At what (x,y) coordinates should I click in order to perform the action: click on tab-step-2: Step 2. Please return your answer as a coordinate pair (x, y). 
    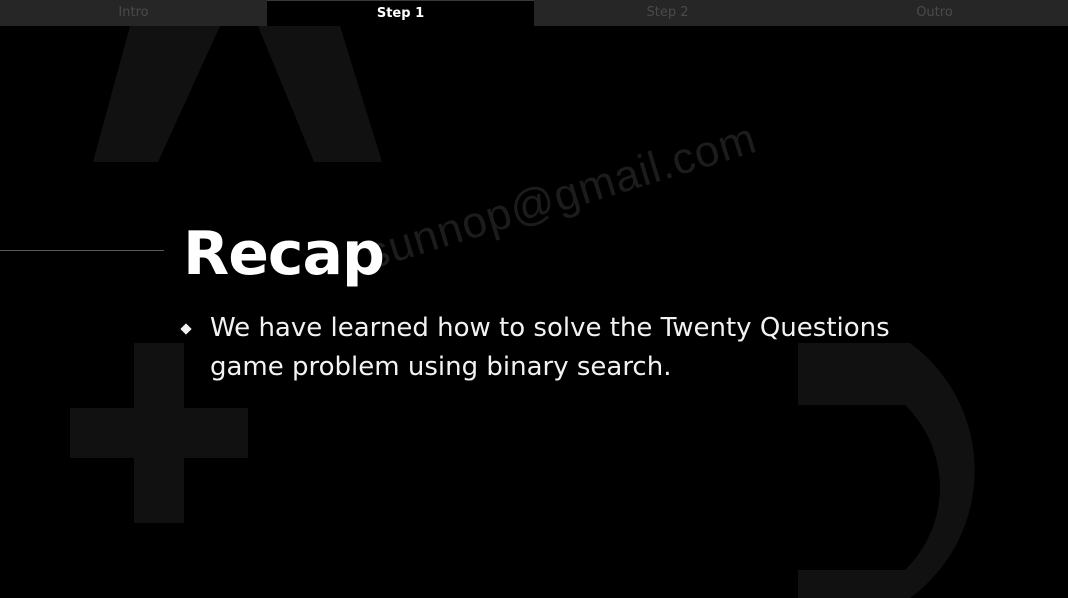
    Looking at the image, I should click on (667, 13).